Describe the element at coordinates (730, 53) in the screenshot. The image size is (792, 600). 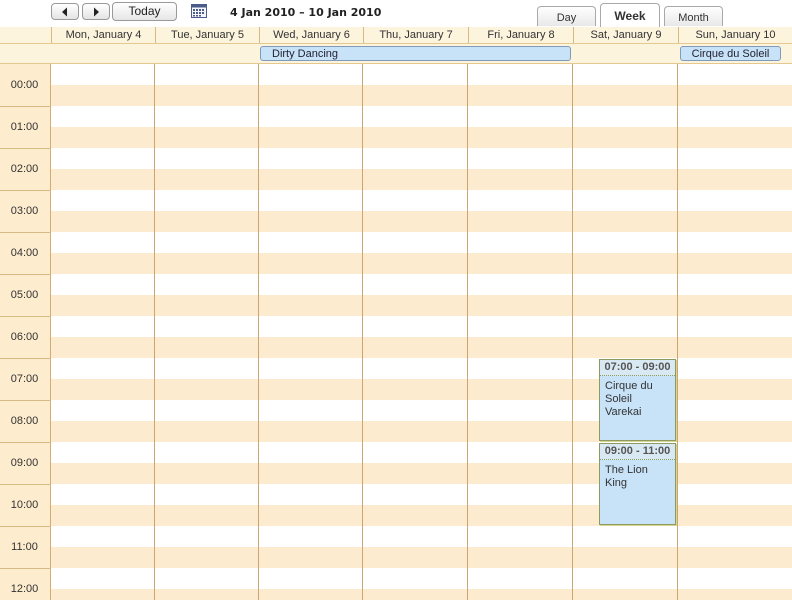
I see `all-day-event: Cirque du Soleil` at that location.